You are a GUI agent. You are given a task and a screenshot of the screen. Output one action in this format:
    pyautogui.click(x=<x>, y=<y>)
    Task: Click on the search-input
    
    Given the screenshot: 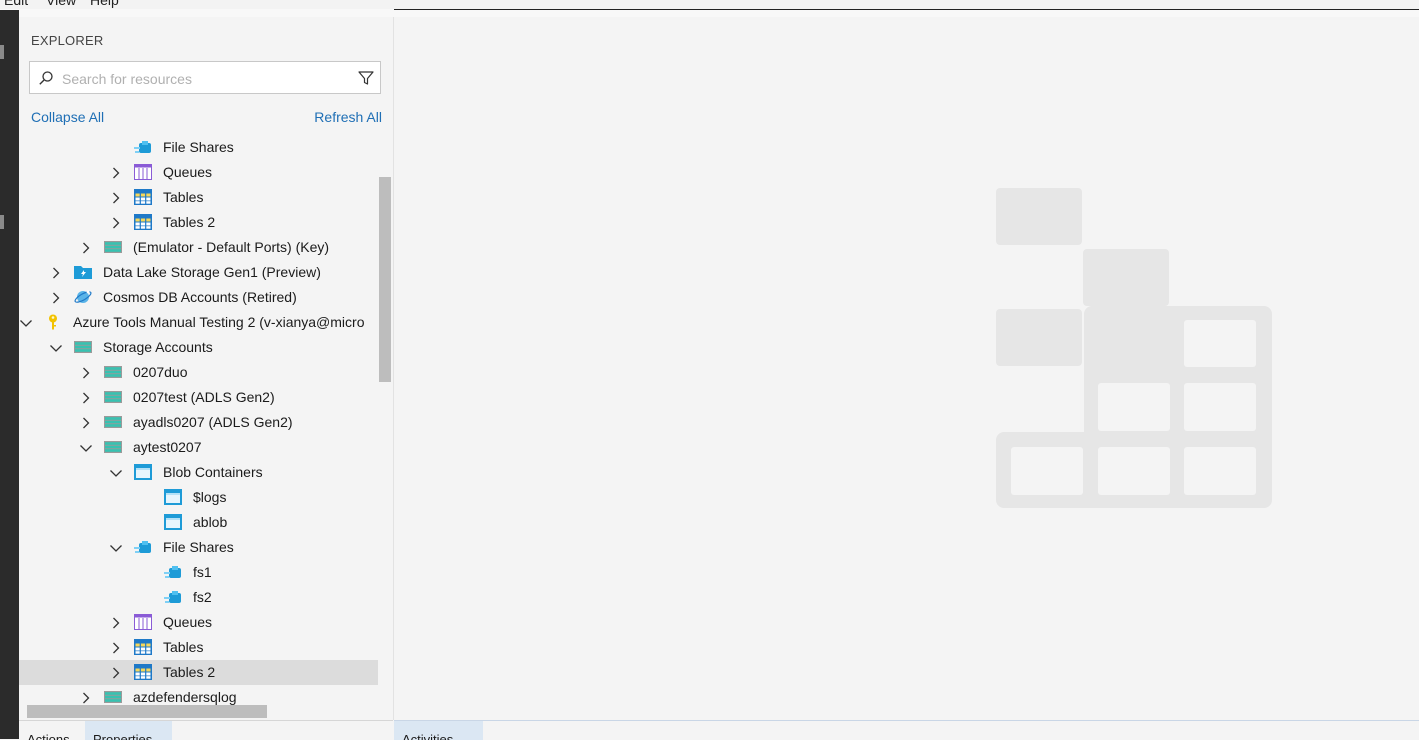 What is the action you would take?
    pyautogui.click(x=207, y=79)
    